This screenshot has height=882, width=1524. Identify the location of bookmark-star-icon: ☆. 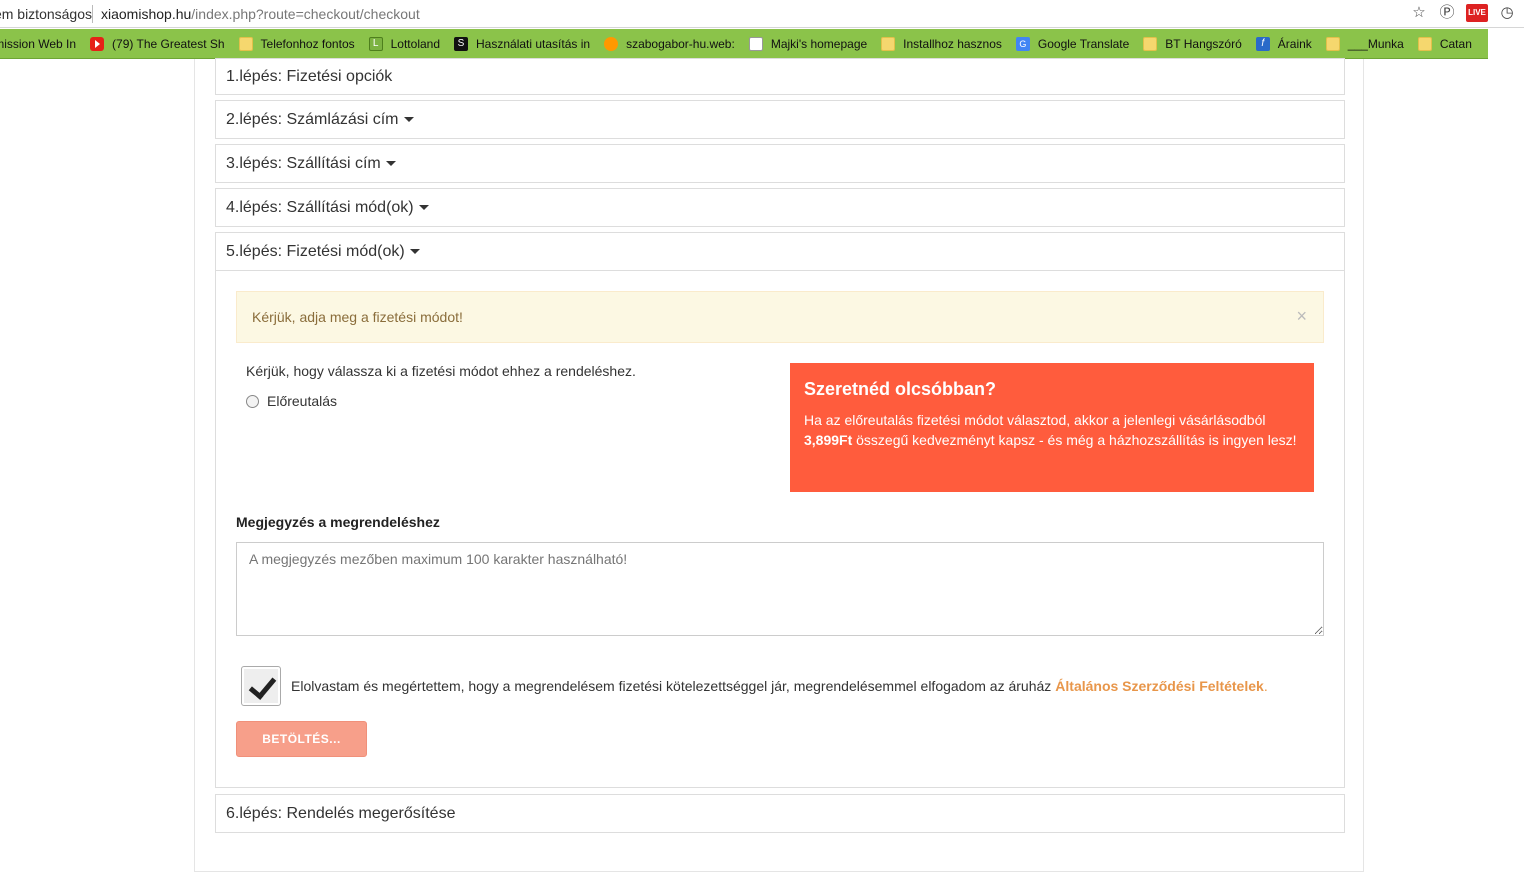
(1419, 13).